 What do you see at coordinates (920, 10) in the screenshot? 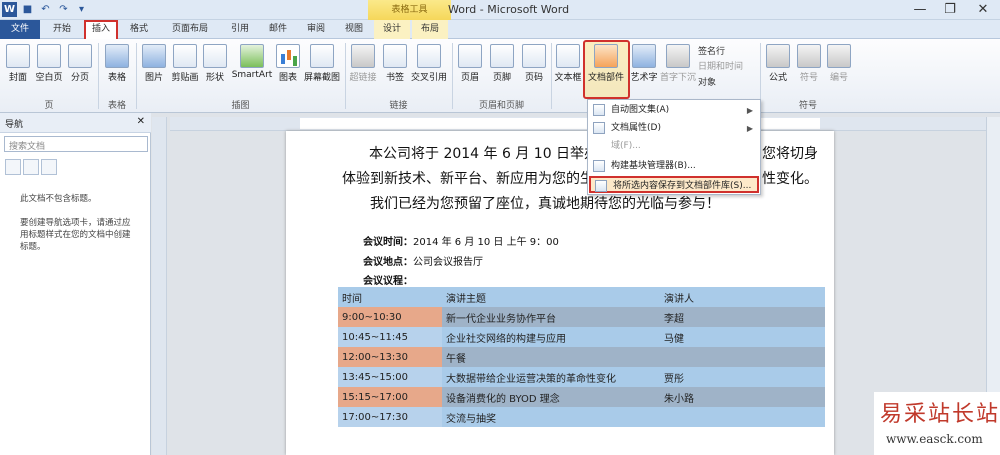
I see `minimize-button: —` at bounding box center [920, 10].